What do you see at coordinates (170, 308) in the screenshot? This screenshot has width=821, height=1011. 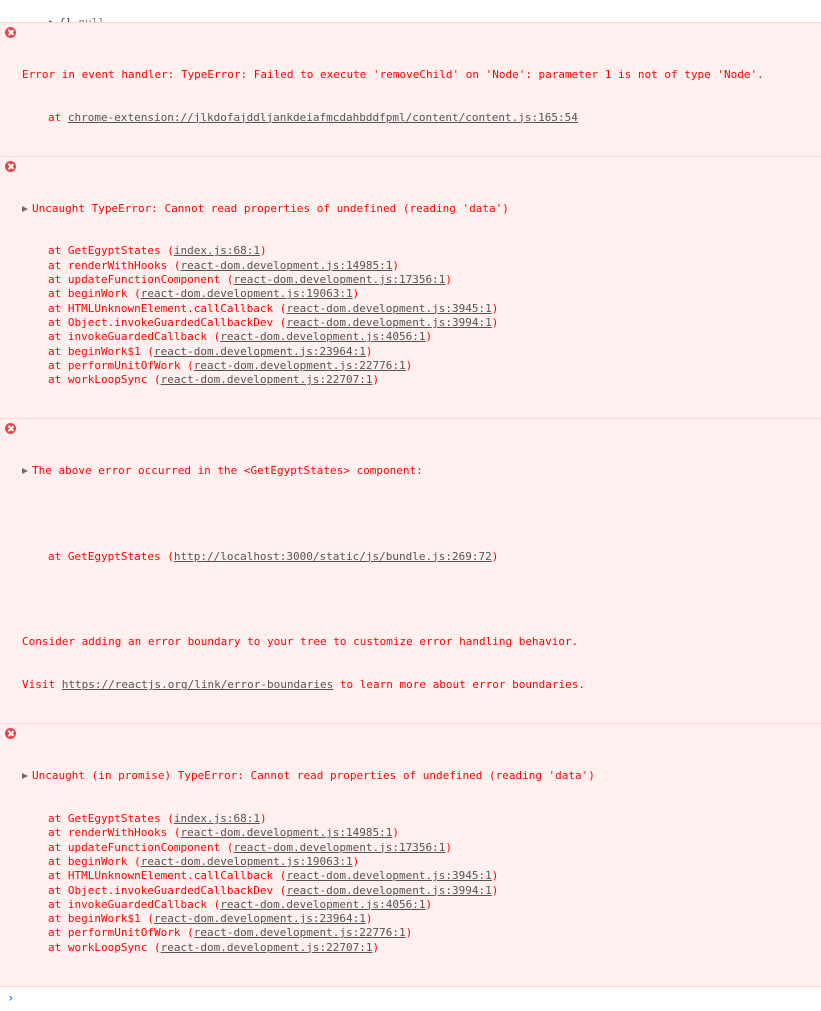 I see `frame-function: HTMLUnknownElement.callCallback` at bounding box center [170, 308].